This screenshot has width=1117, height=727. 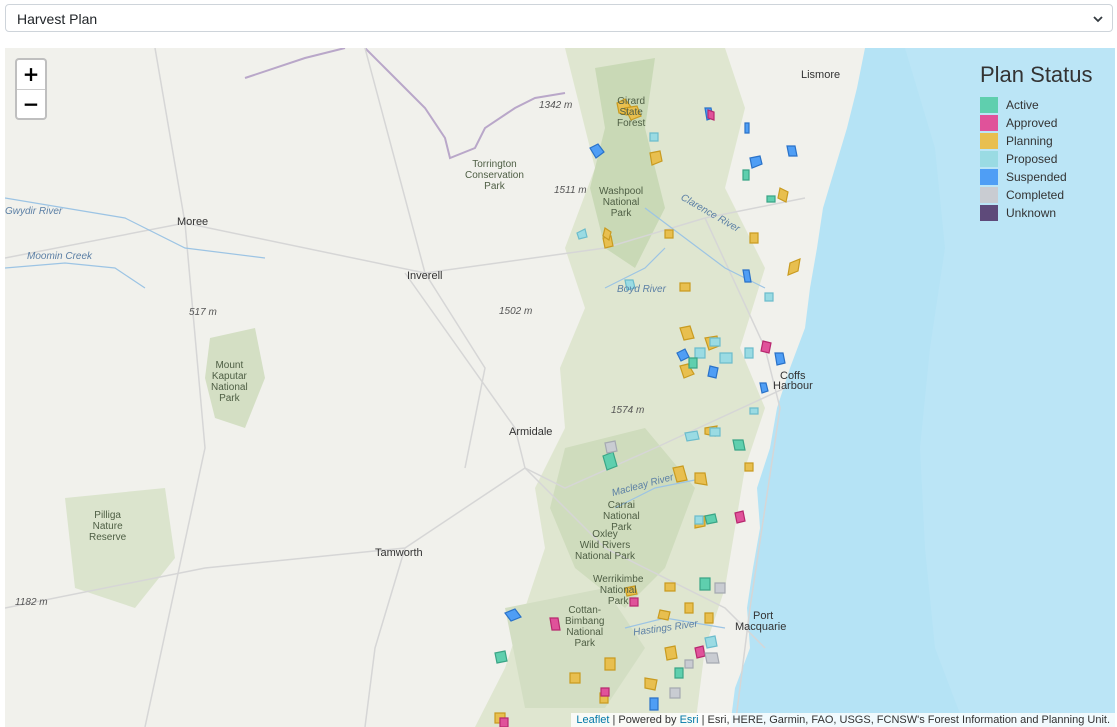 What do you see at coordinates (1032, 123) in the screenshot?
I see `legend-label: Approved` at bounding box center [1032, 123].